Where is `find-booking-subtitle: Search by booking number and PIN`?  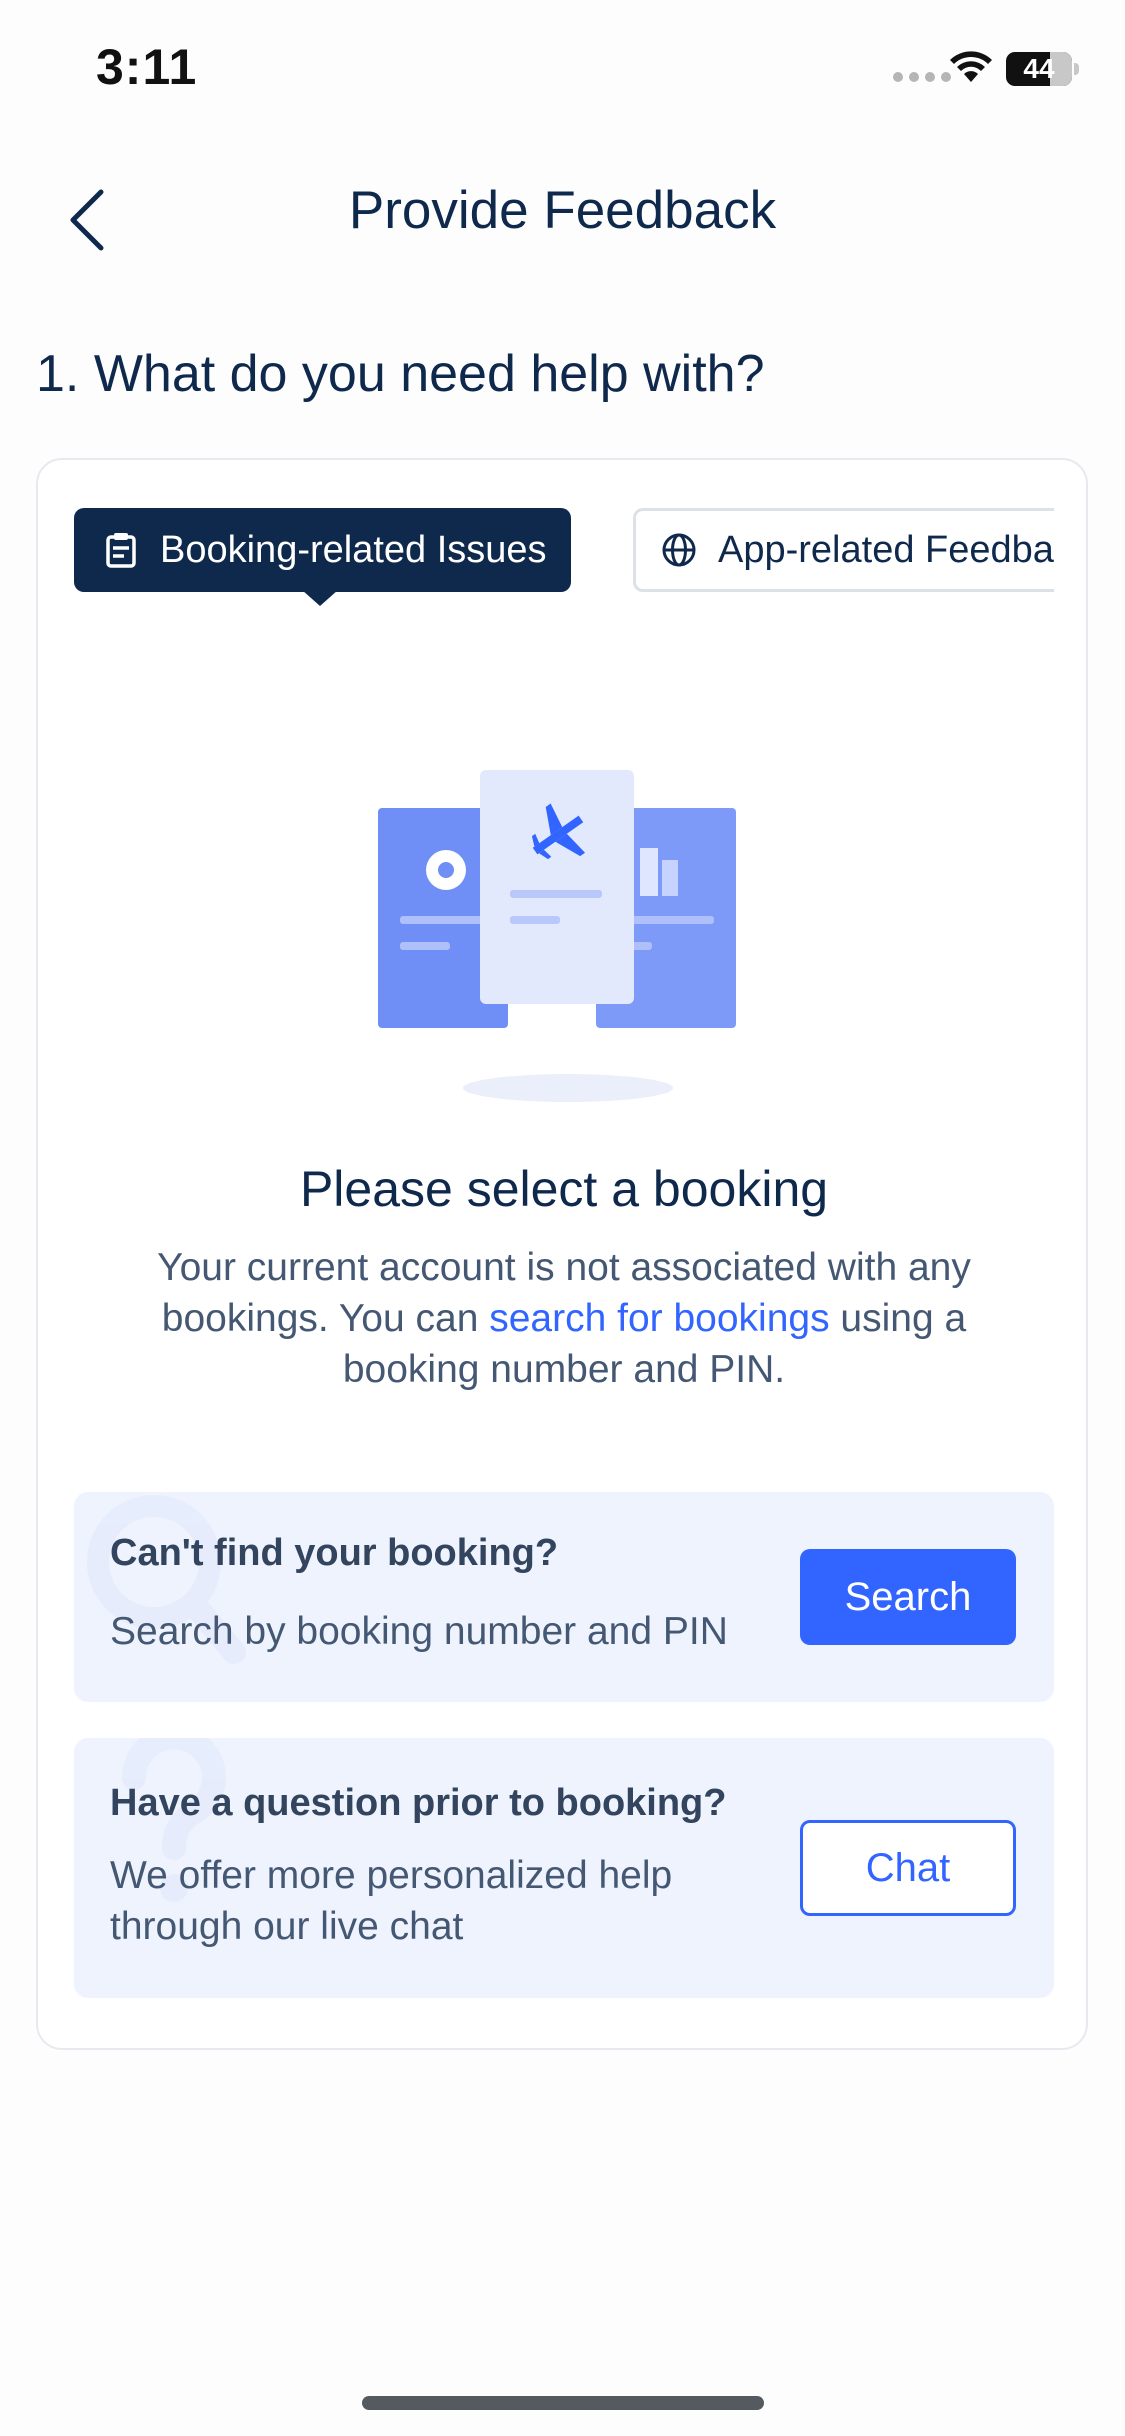
find-booking-subtitle: Search by booking number and PIN is located at coordinates (419, 1631).